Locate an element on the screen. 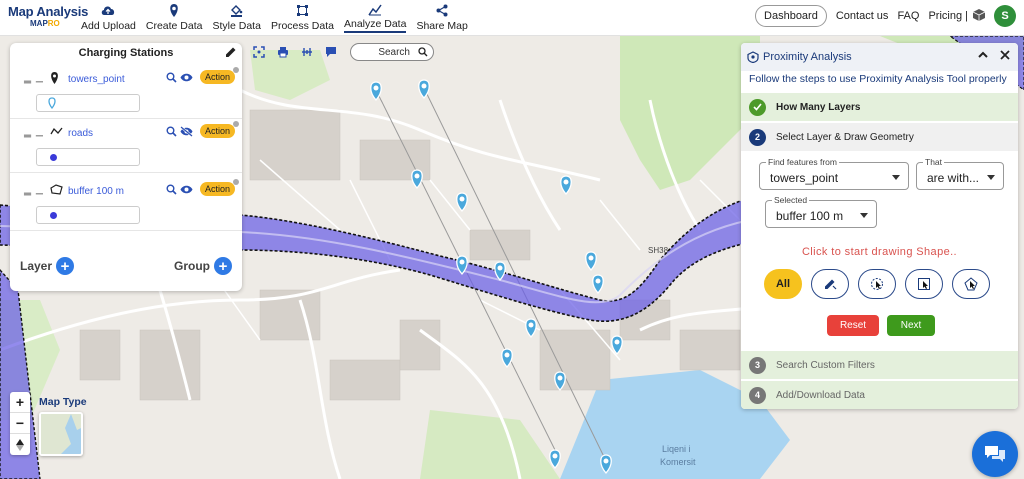  field-label: That is located at coordinates (934, 162).